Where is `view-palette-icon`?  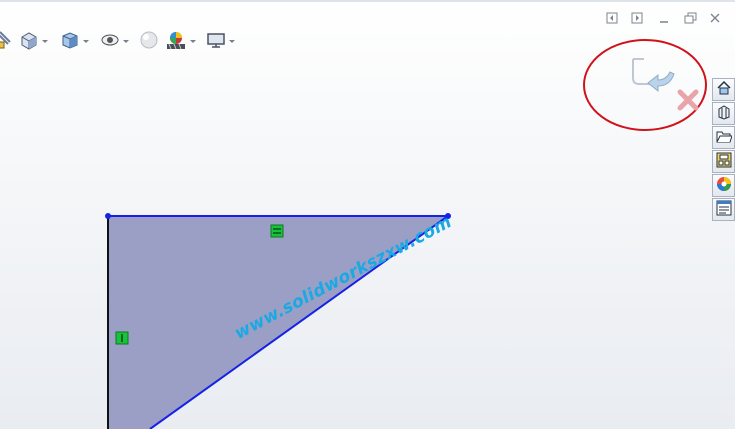 view-palette-icon is located at coordinates (724, 162).